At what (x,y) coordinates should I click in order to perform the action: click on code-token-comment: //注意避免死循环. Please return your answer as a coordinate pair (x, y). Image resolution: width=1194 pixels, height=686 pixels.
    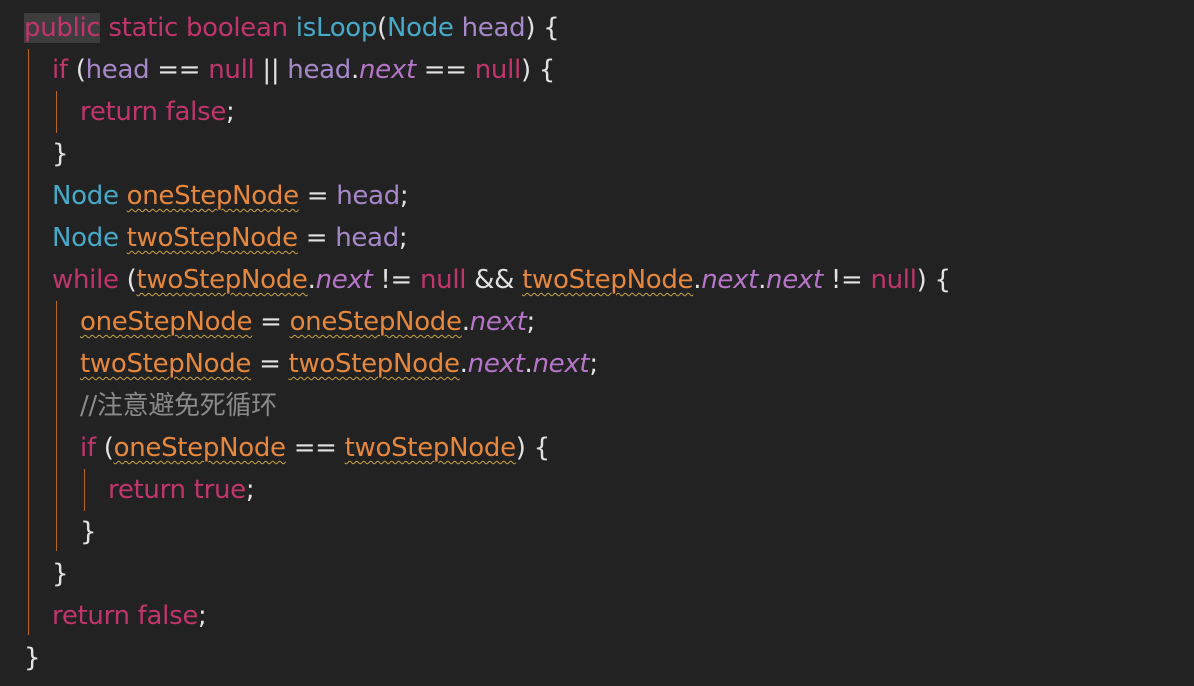
    Looking at the image, I should click on (178, 406).